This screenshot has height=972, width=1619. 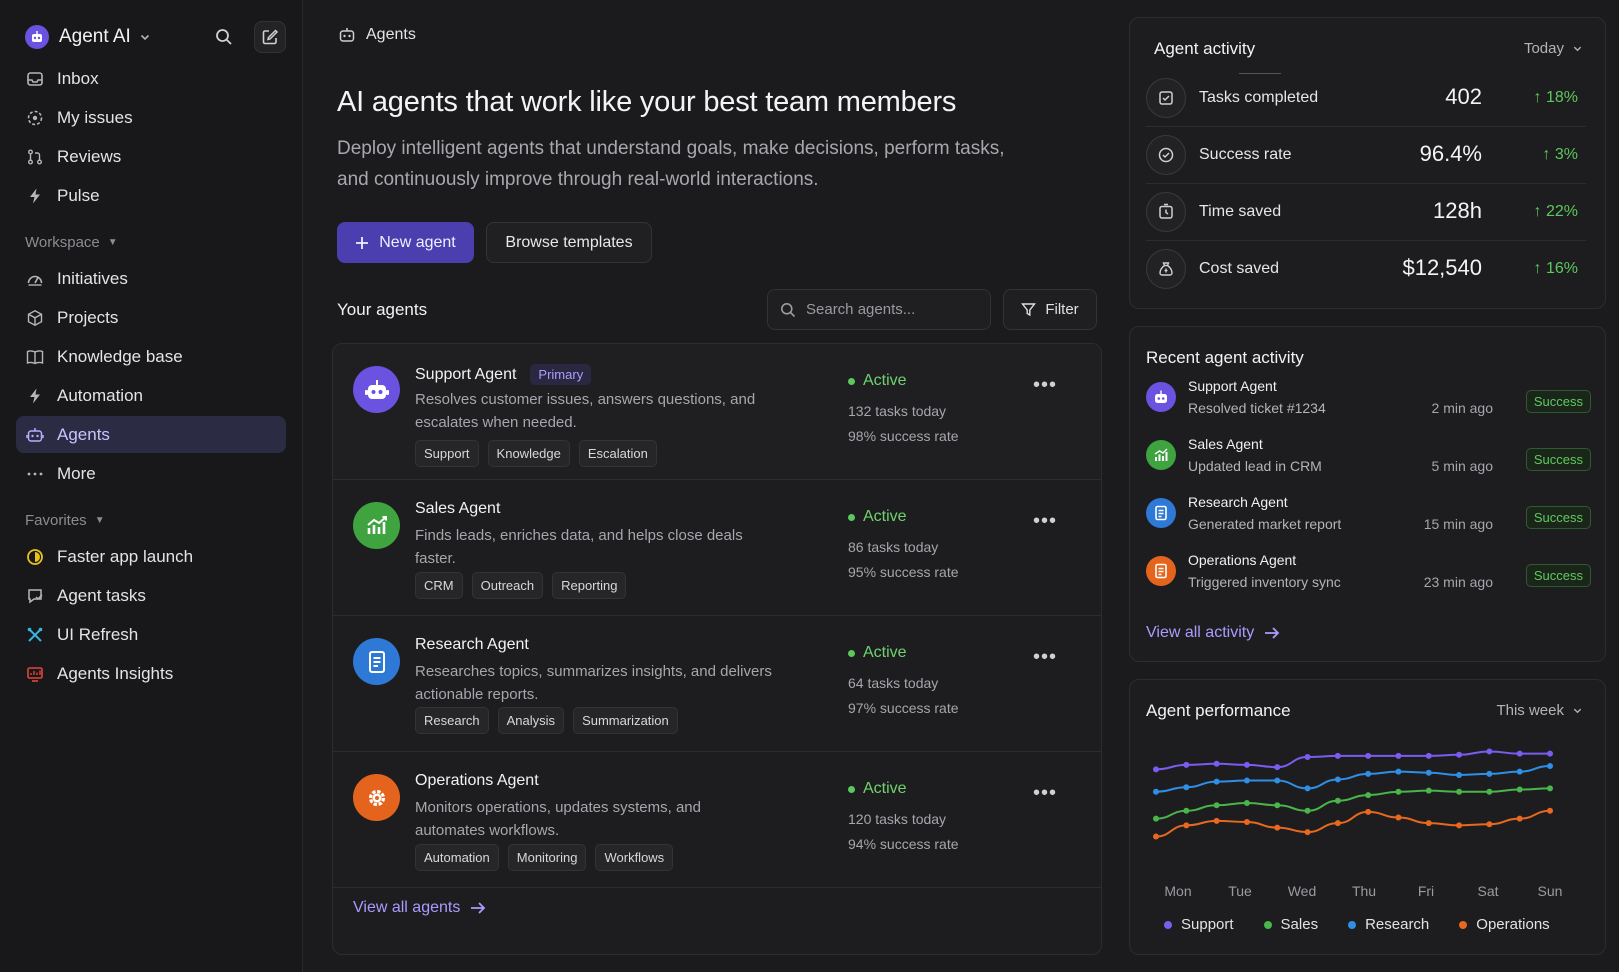 What do you see at coordinates (151, 395) in the screenshot?
I see `nav-automation: Automation` at bounding box center [151, 395].